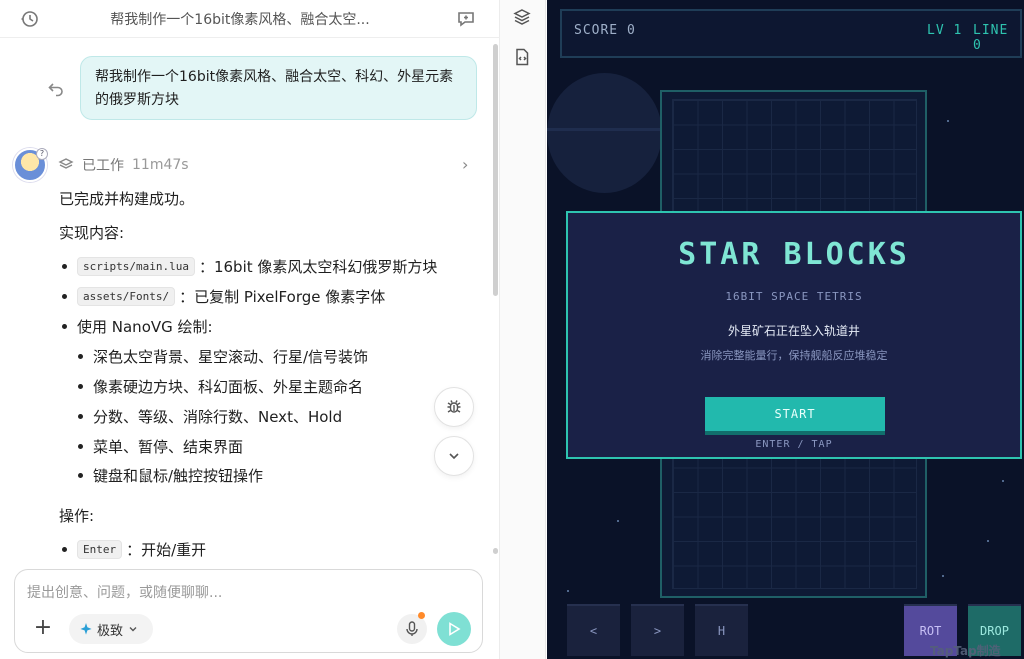  I want to click on ops-heading: 操作:, so click(77, 516).